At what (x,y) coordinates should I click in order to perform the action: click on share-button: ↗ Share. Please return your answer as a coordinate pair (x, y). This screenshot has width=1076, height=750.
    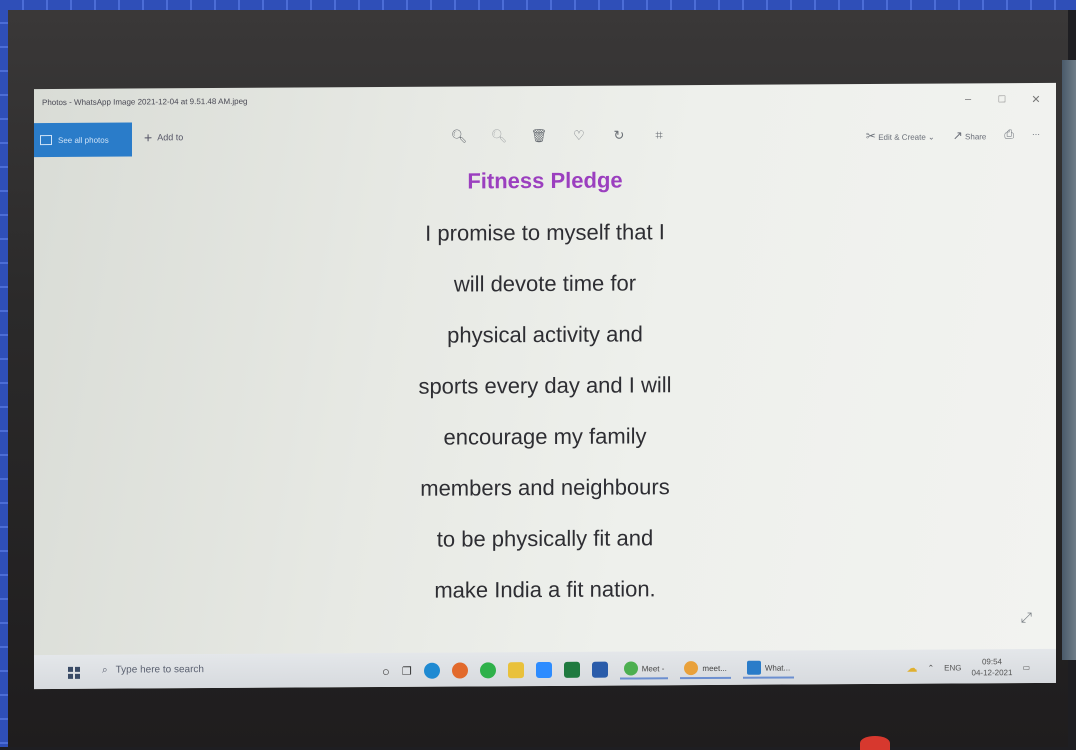
    Looking at the image, I should click on (970, 135).